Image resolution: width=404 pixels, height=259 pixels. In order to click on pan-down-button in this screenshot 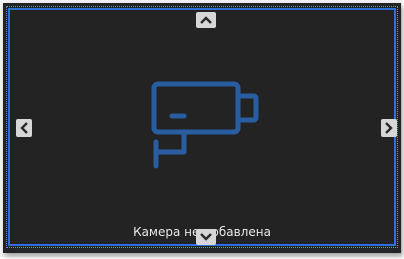, I will do `click(206, 237)`.